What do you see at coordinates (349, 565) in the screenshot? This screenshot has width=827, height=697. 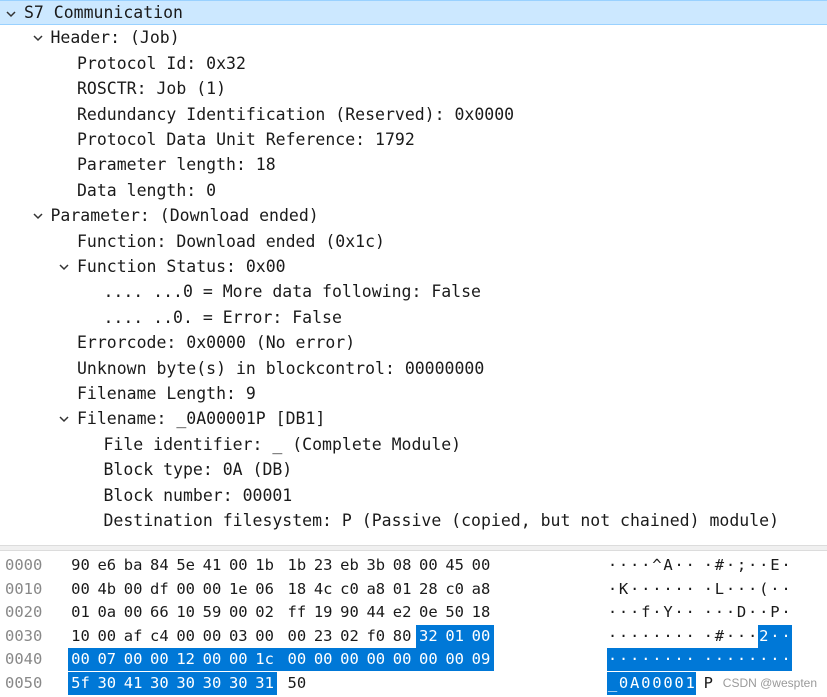 I see `hex-byte: eb` at bounding box center [349, 565].